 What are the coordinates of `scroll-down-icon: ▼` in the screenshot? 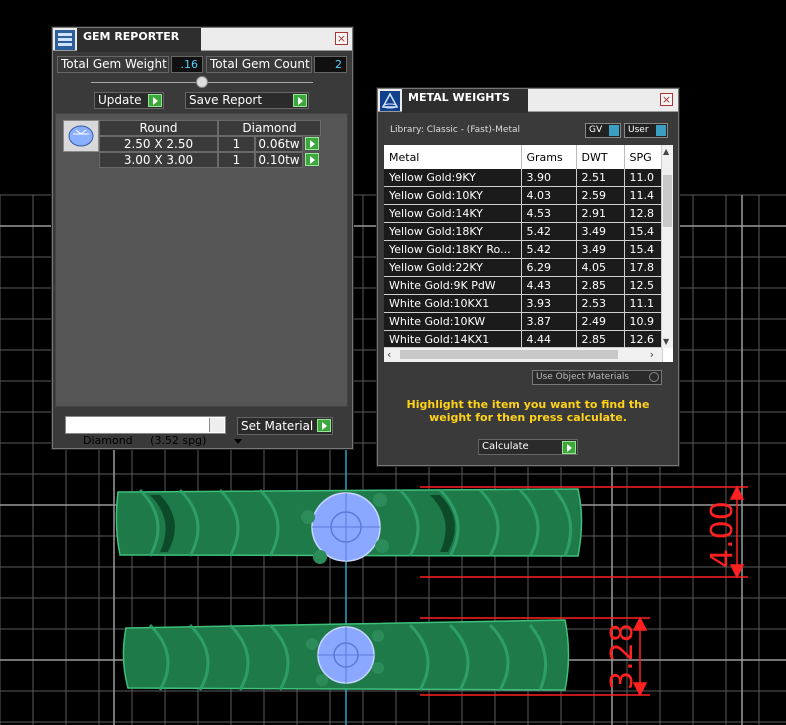 It's located at (666, 341).